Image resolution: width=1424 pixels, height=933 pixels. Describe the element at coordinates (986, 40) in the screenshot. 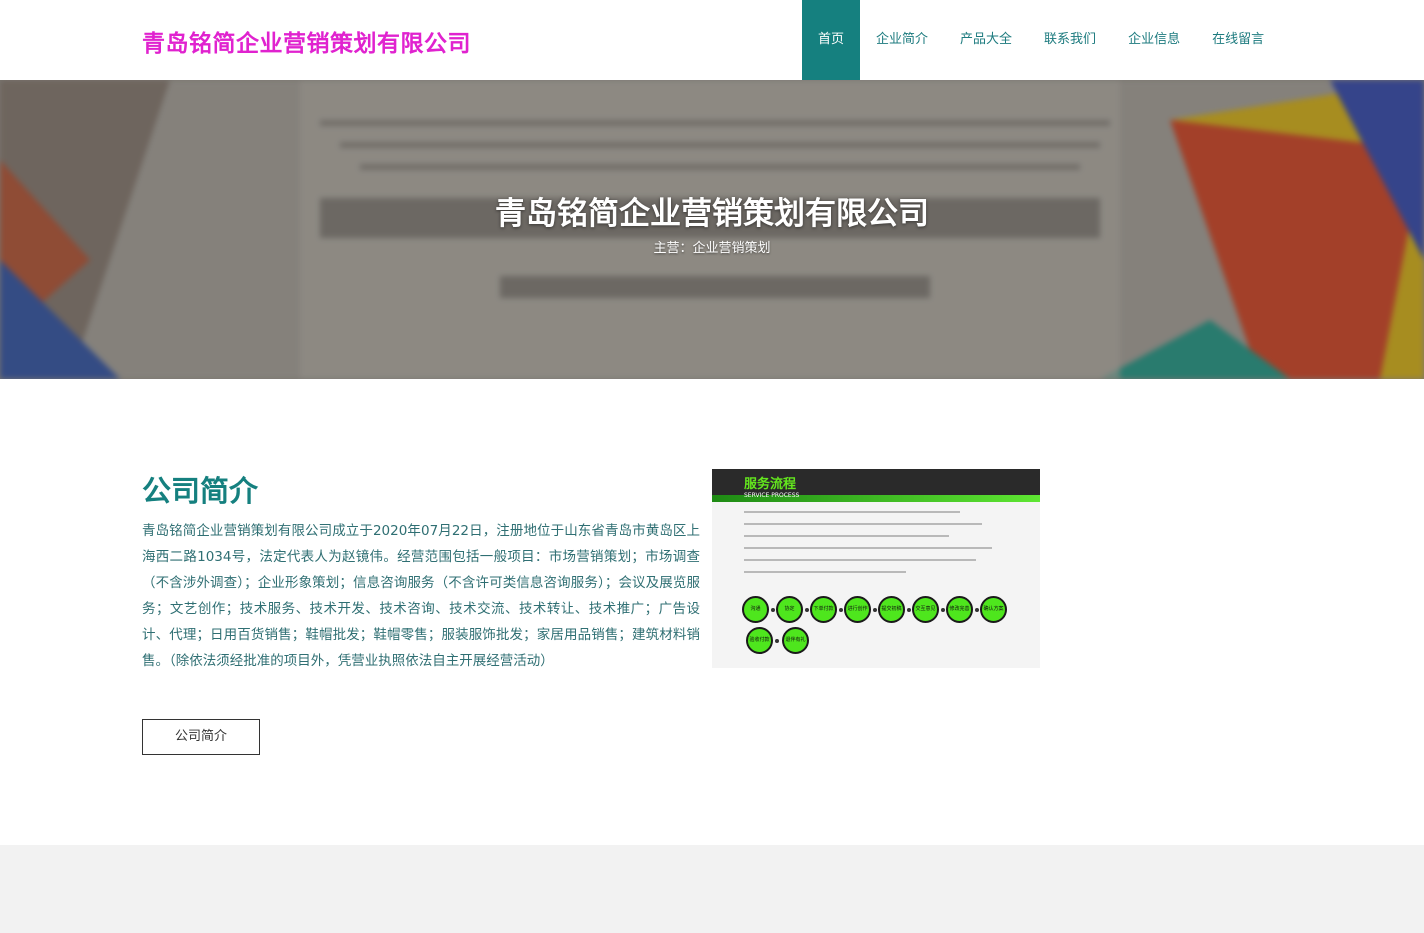

I see `nav-item-2: 产品大全` at that location.